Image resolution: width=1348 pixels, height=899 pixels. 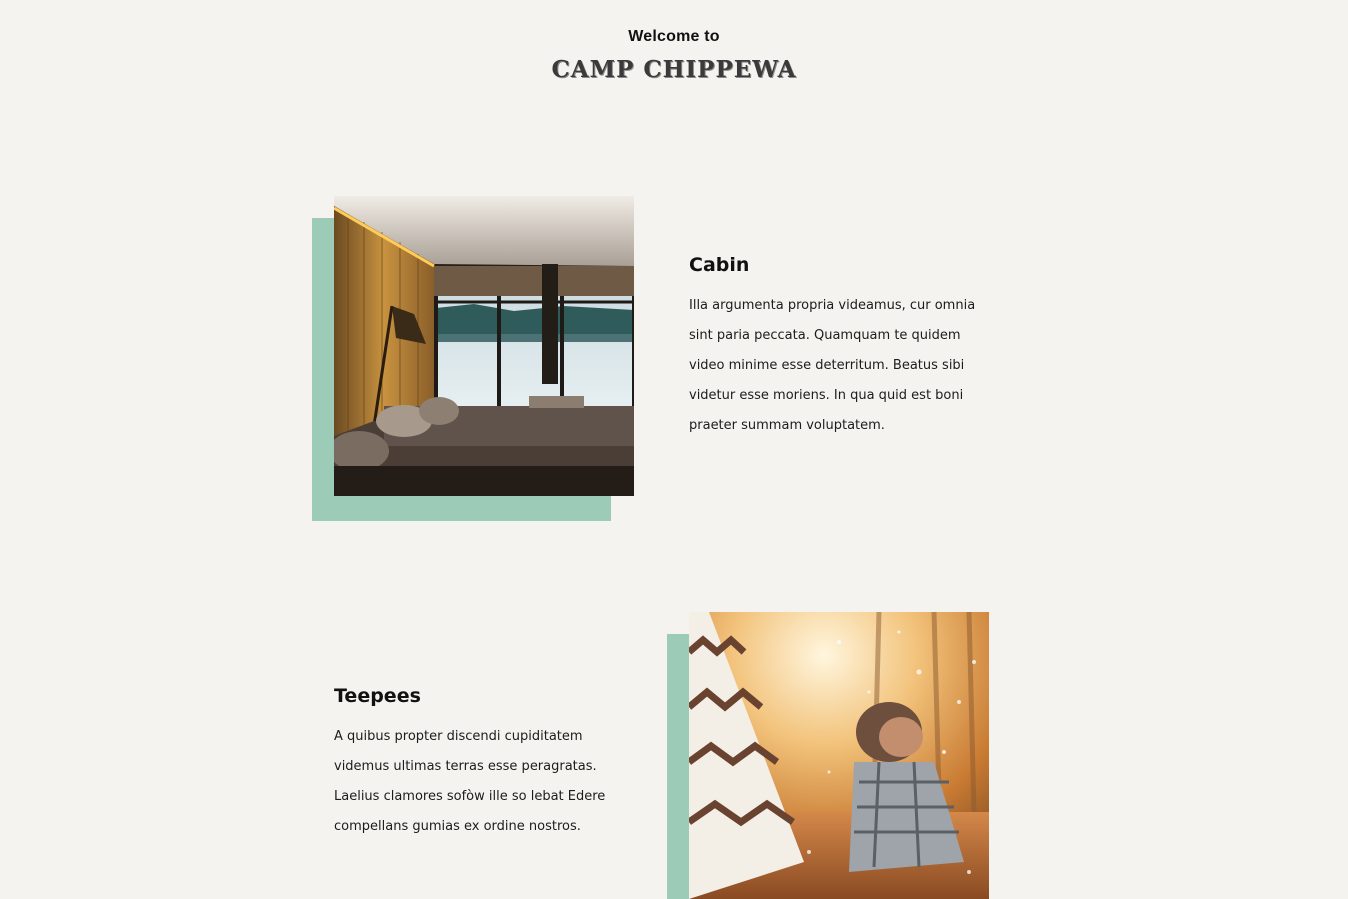 What do you see at coordinates (674, 69) in the screenshot?
I see `site-logo-text: CAMP CHIPPEWA` at bounding box center [674, 69].